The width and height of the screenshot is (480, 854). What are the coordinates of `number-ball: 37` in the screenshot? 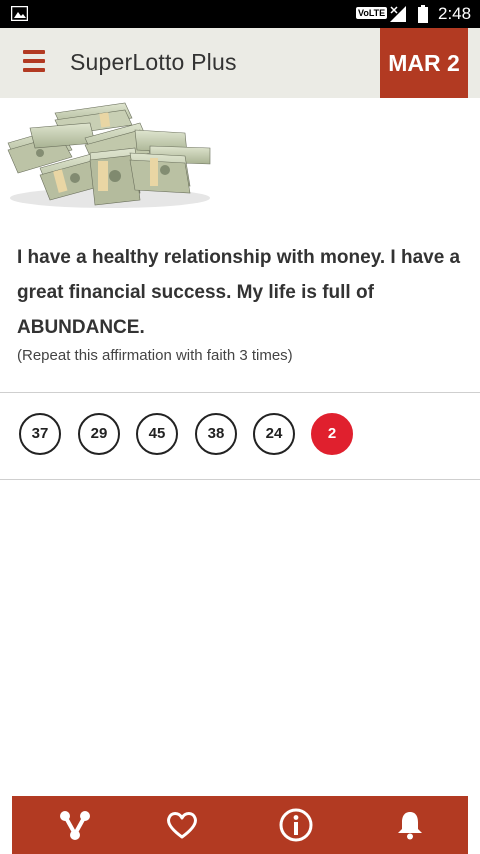 It's located at (40, 434).